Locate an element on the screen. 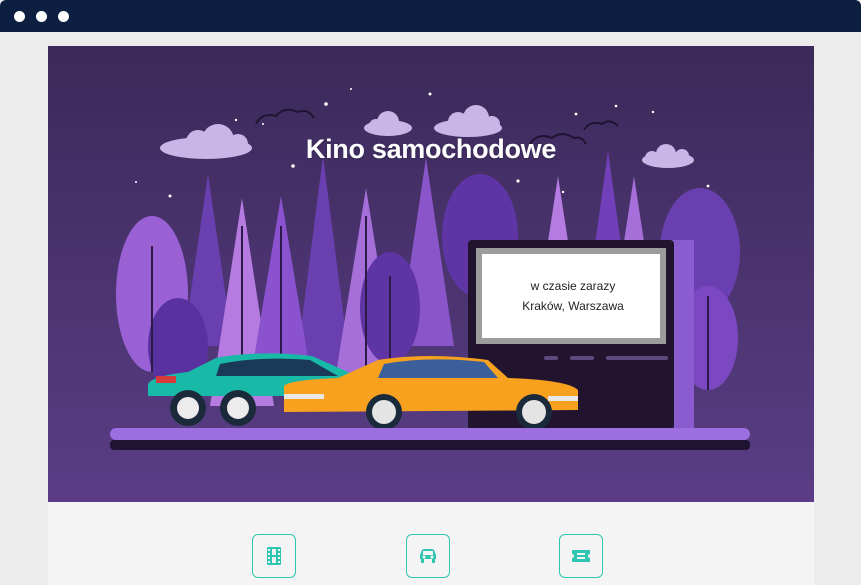 The width and height of the screenshot is (861, 585). film-icon is located at coordinates (274, 556).